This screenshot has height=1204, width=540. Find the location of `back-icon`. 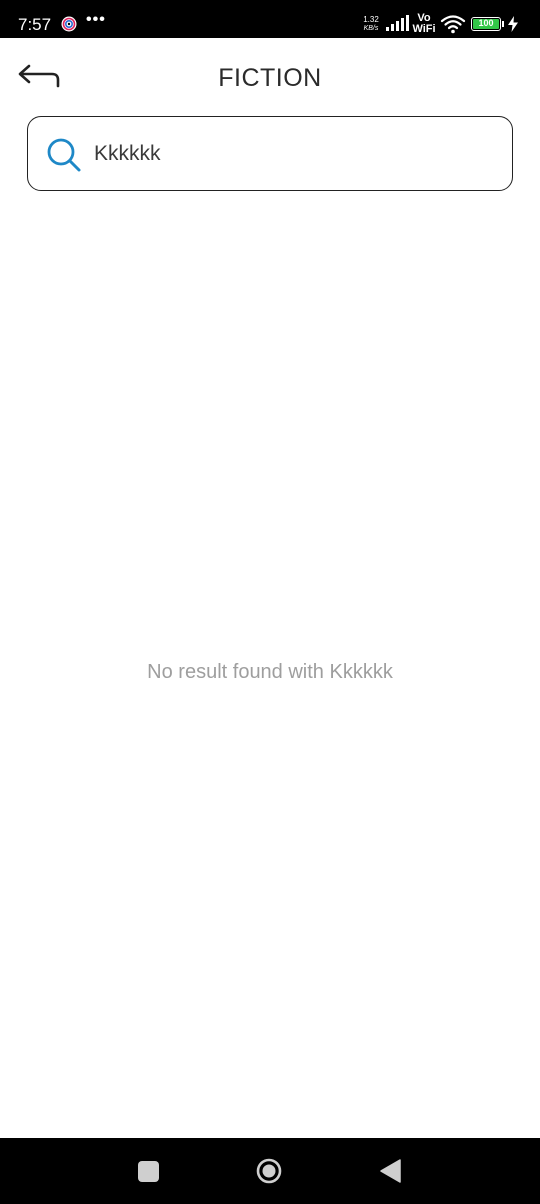

back-icon is located at coordinates (390, 1171).